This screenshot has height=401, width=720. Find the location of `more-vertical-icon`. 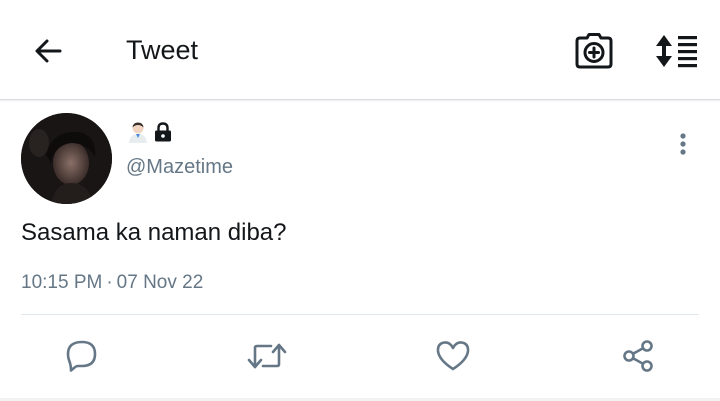

more-vertical-icon is located at coordinates (683, 144).